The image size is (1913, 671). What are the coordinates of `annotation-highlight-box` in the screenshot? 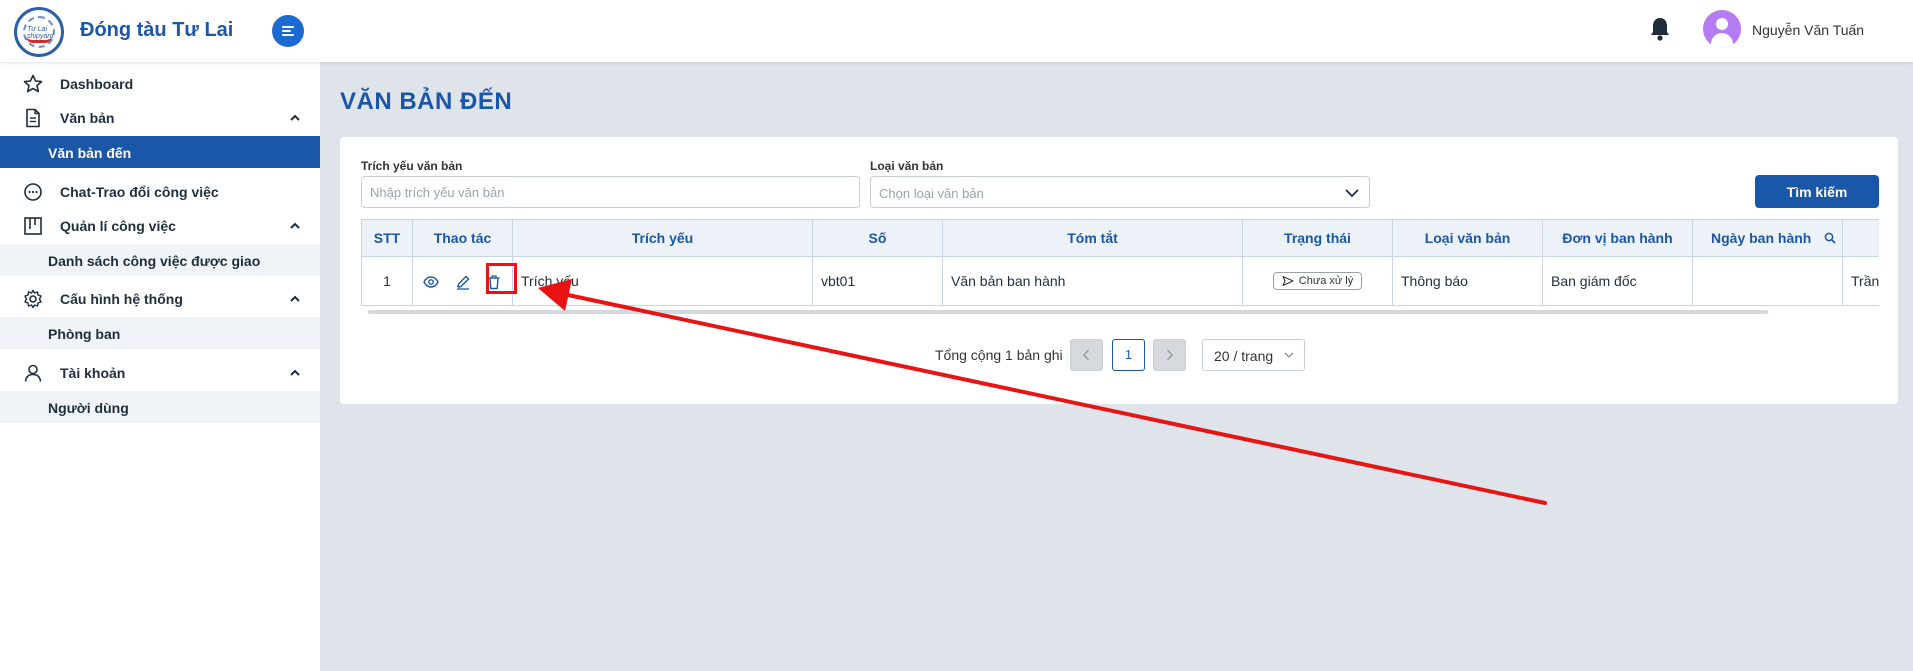 It's located at (501, 278).